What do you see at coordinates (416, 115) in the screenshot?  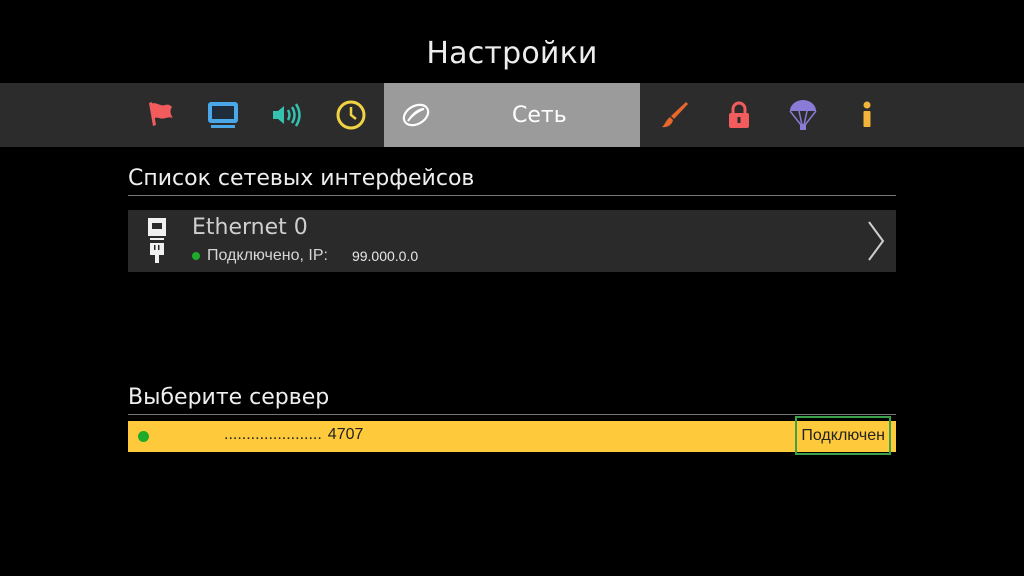 I see `network-icon` at bounding box center [416, 115].